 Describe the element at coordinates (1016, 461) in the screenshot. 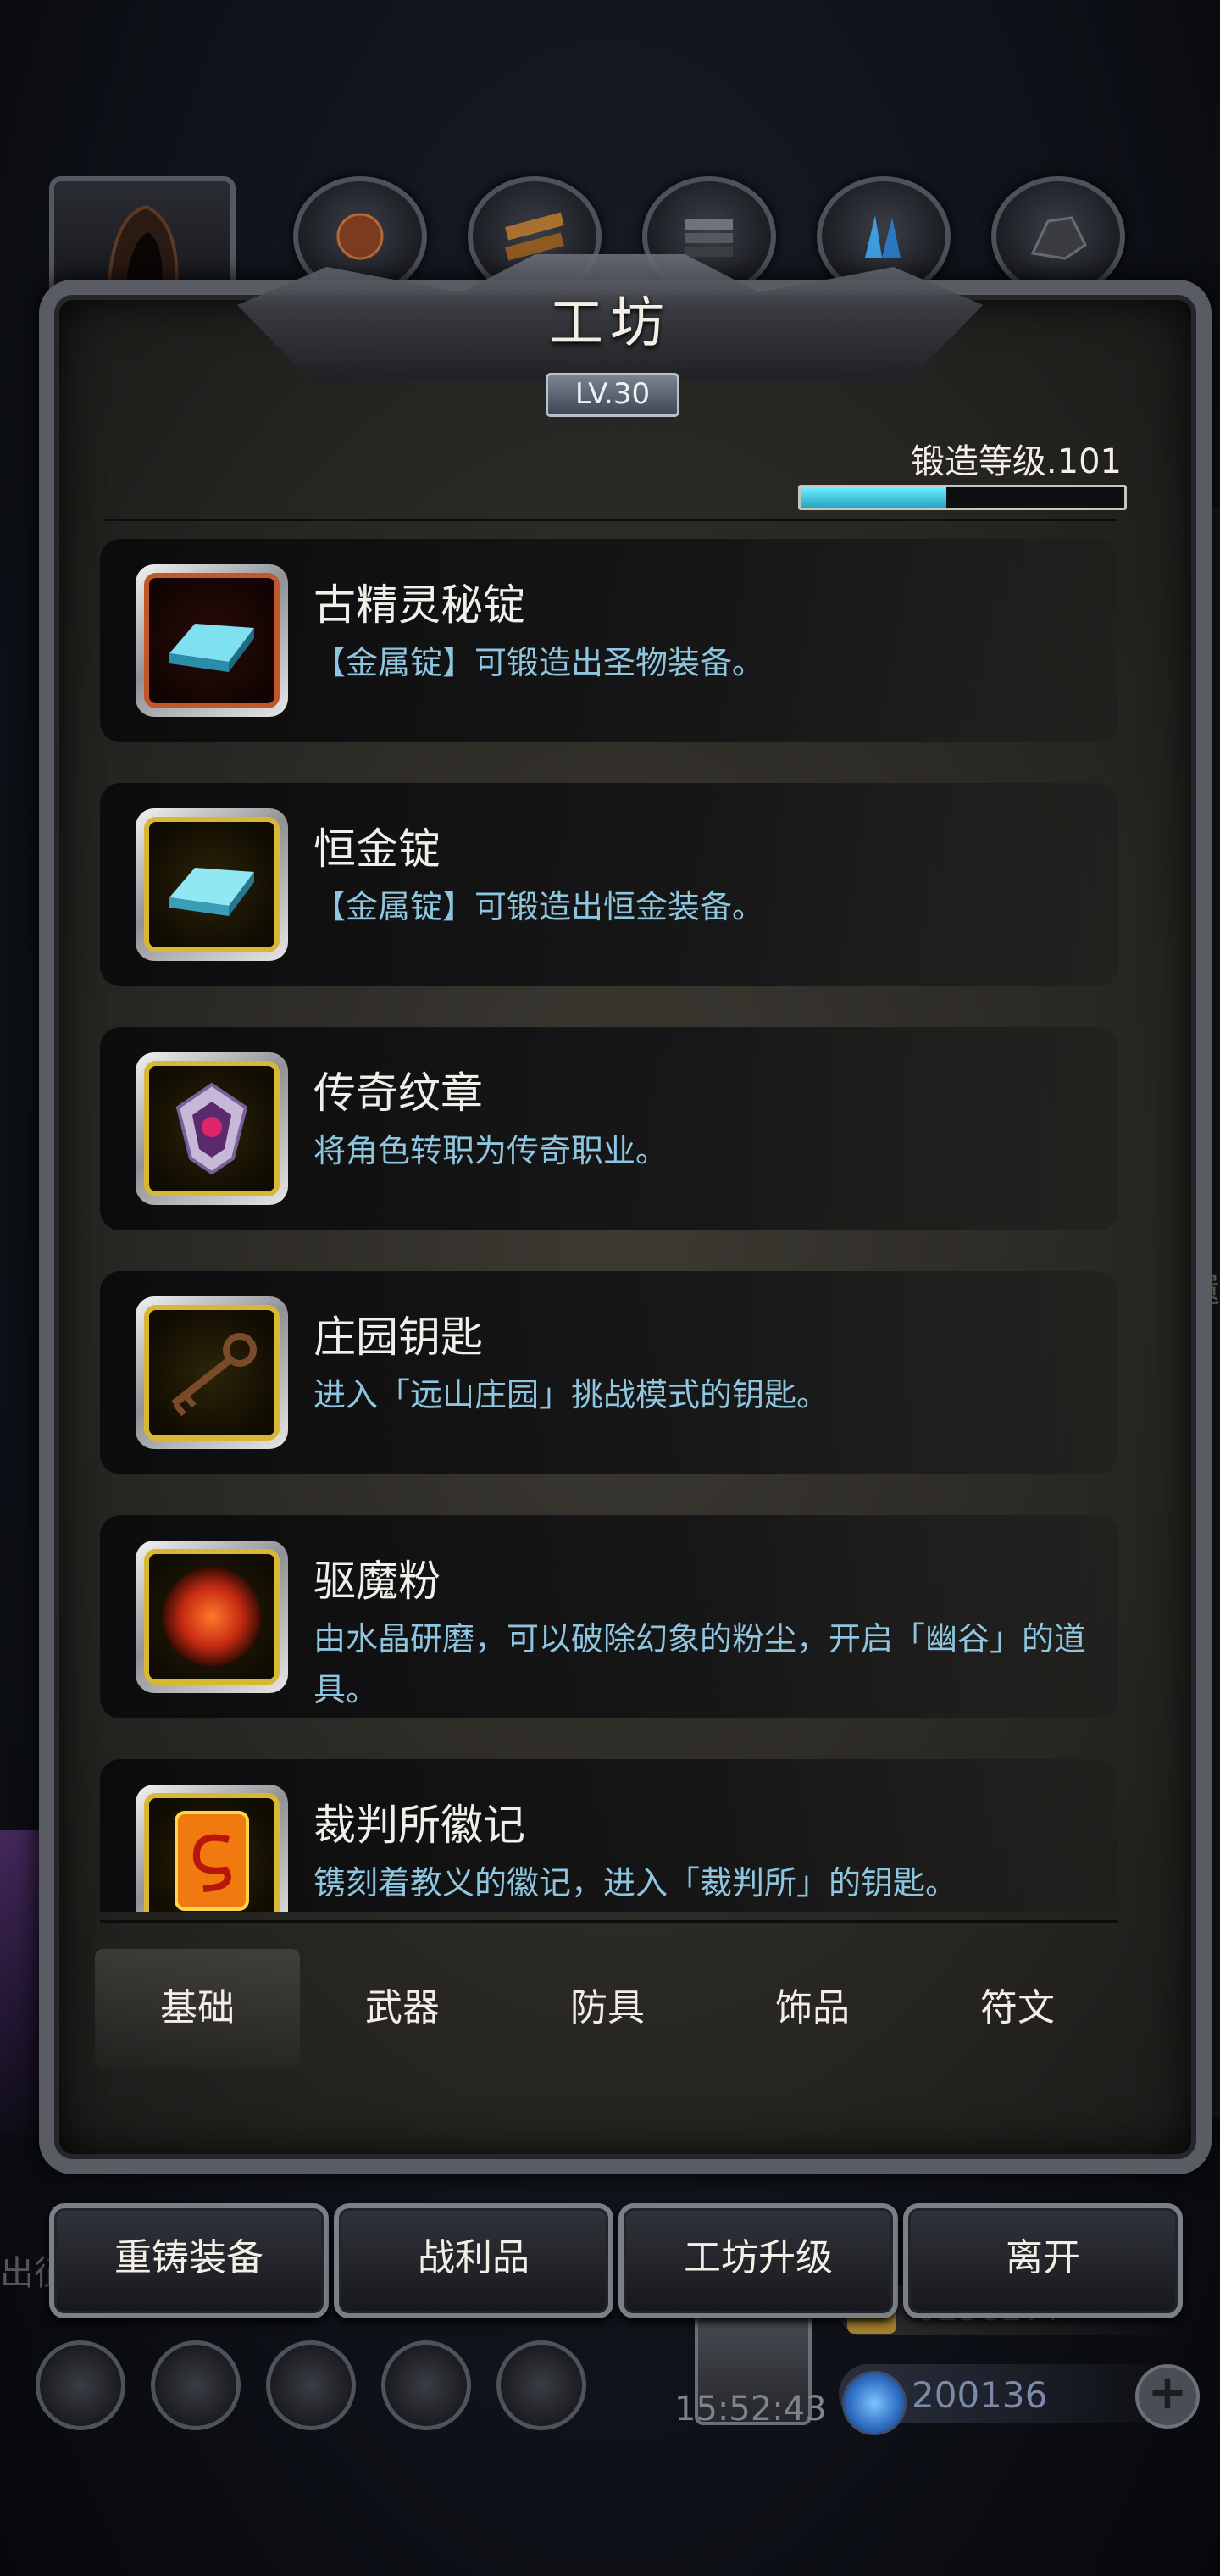

I see `forge-level-label: 锻造等级.101` at that location.